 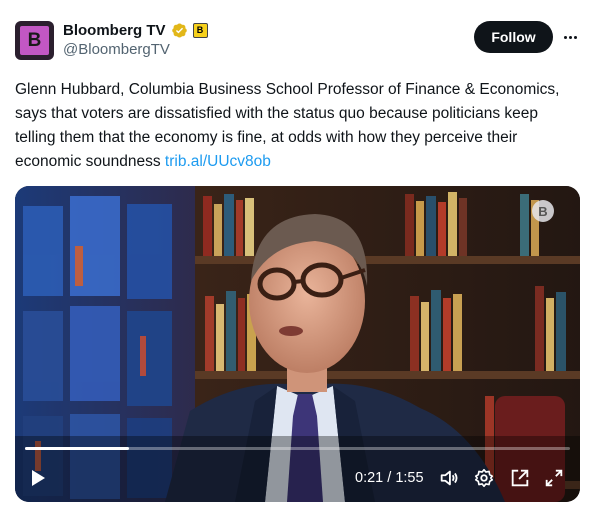 I want to click on volume-icon, so click(x=449, y=478).